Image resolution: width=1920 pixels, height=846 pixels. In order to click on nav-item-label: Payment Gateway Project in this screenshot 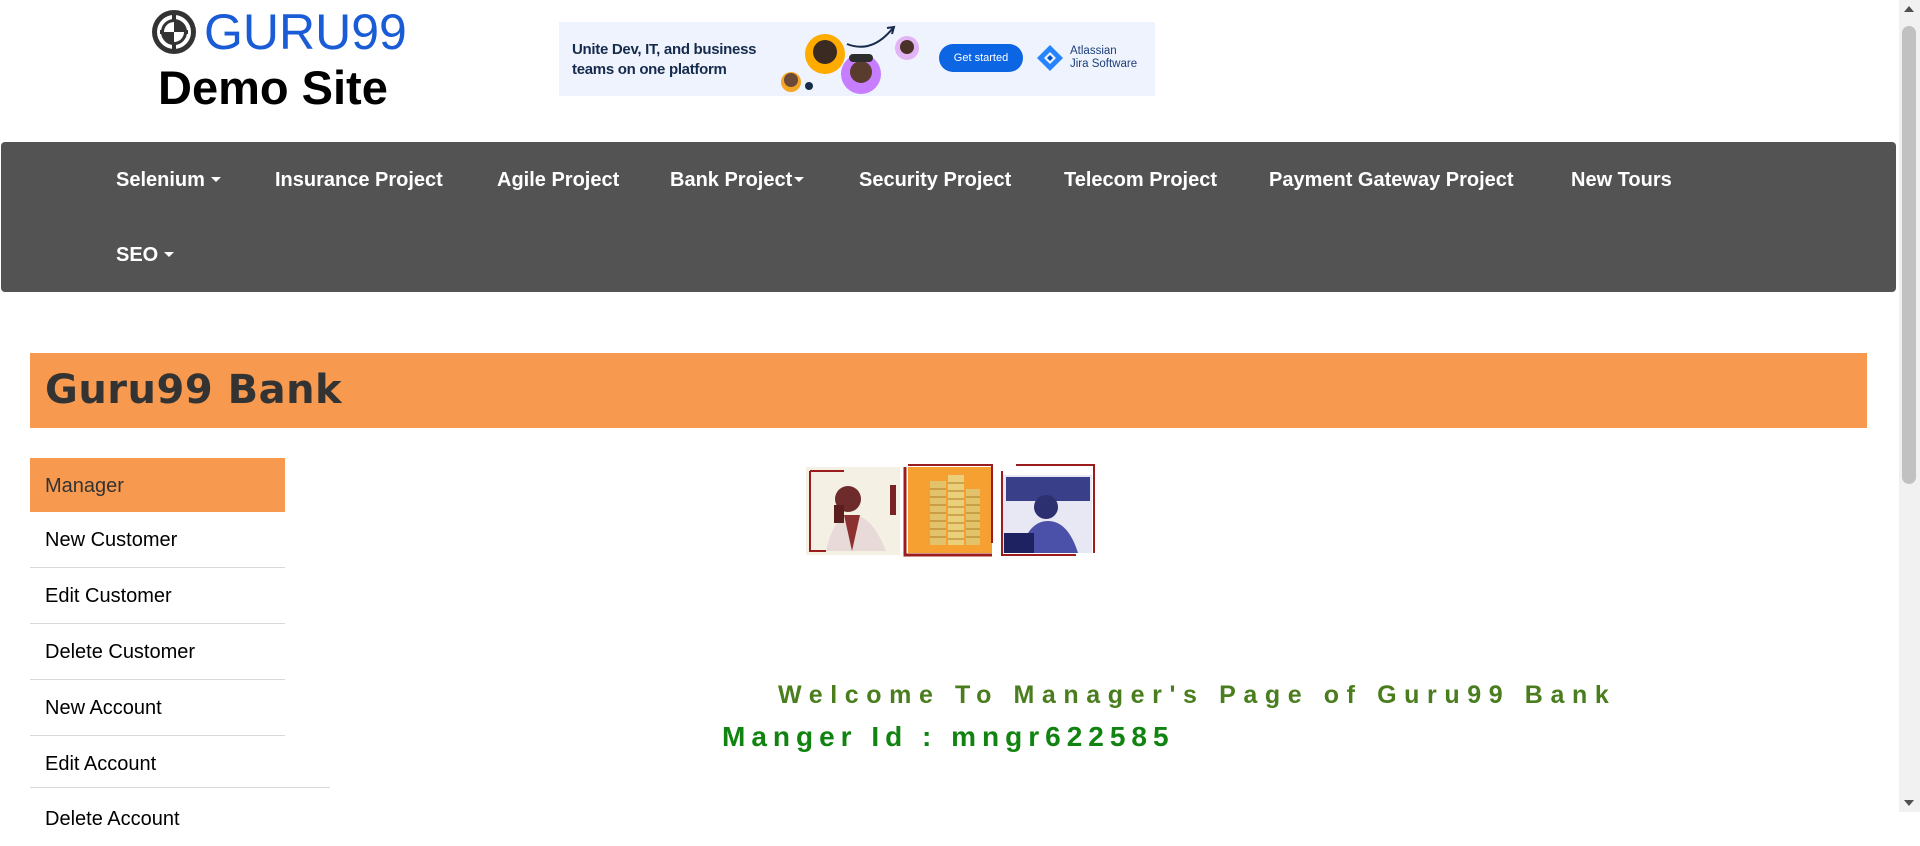, I will do `click(1391, 180)`.